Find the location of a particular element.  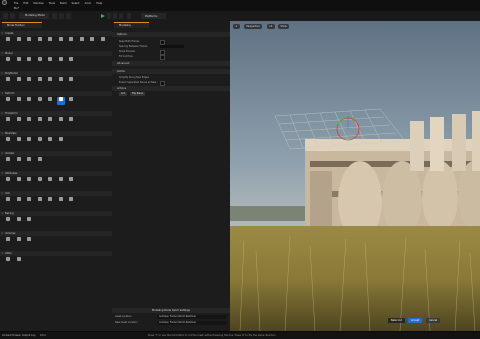

tool-displace: Displace is located at coordinates (71, 101).